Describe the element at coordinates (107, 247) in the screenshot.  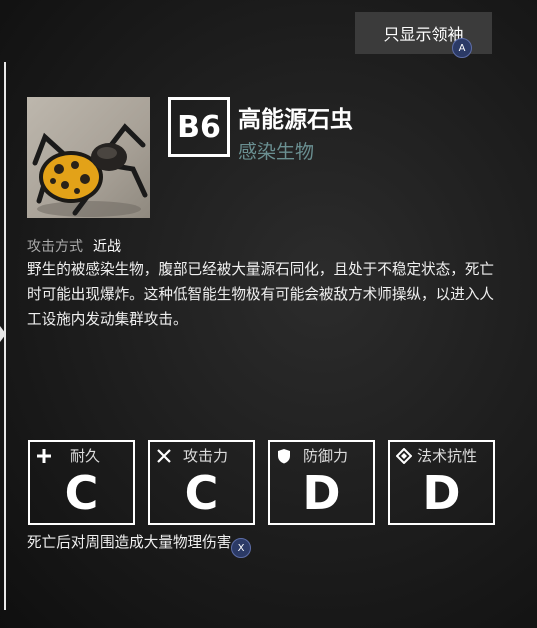
I see `attack-type-value: 近战` at that location.